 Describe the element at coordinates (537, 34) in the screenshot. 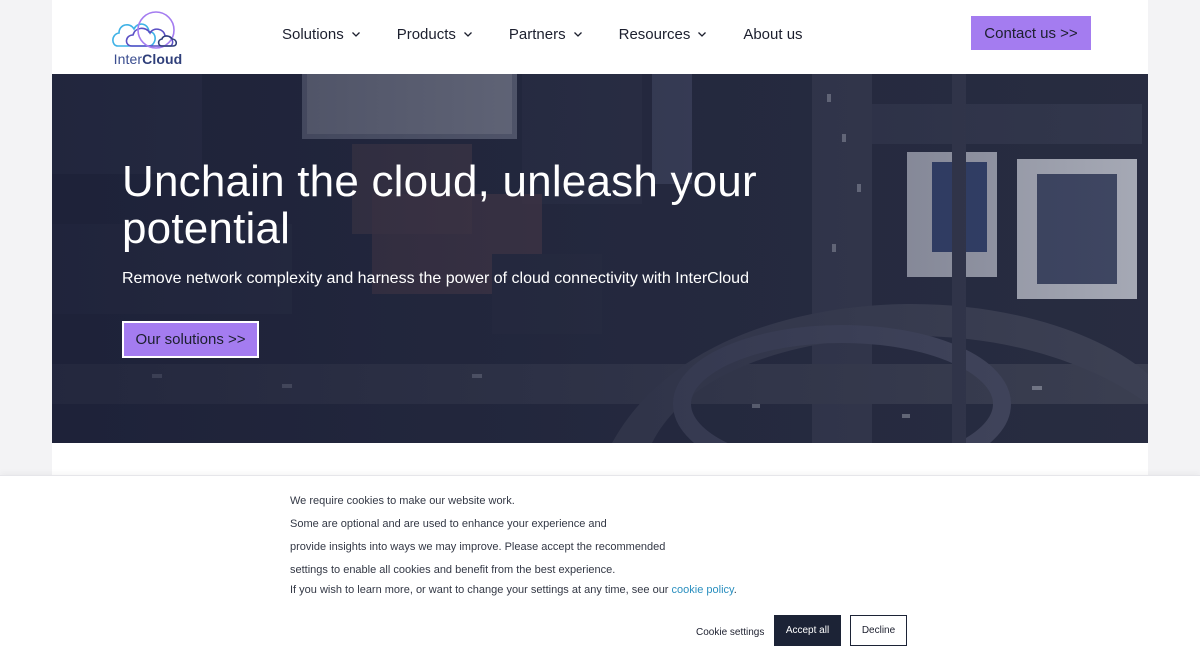

I see `nav-item-label: Partners` at that location.